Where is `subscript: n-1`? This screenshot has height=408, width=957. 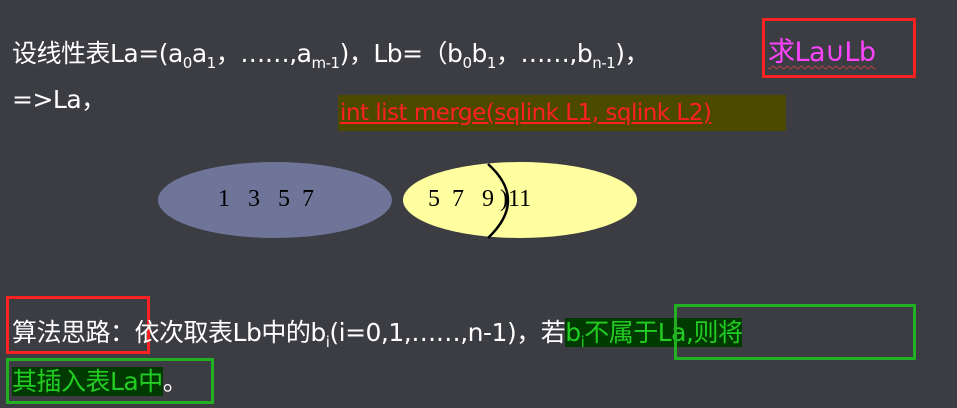
subscript: n-1 is located at coordinates (604, 63).